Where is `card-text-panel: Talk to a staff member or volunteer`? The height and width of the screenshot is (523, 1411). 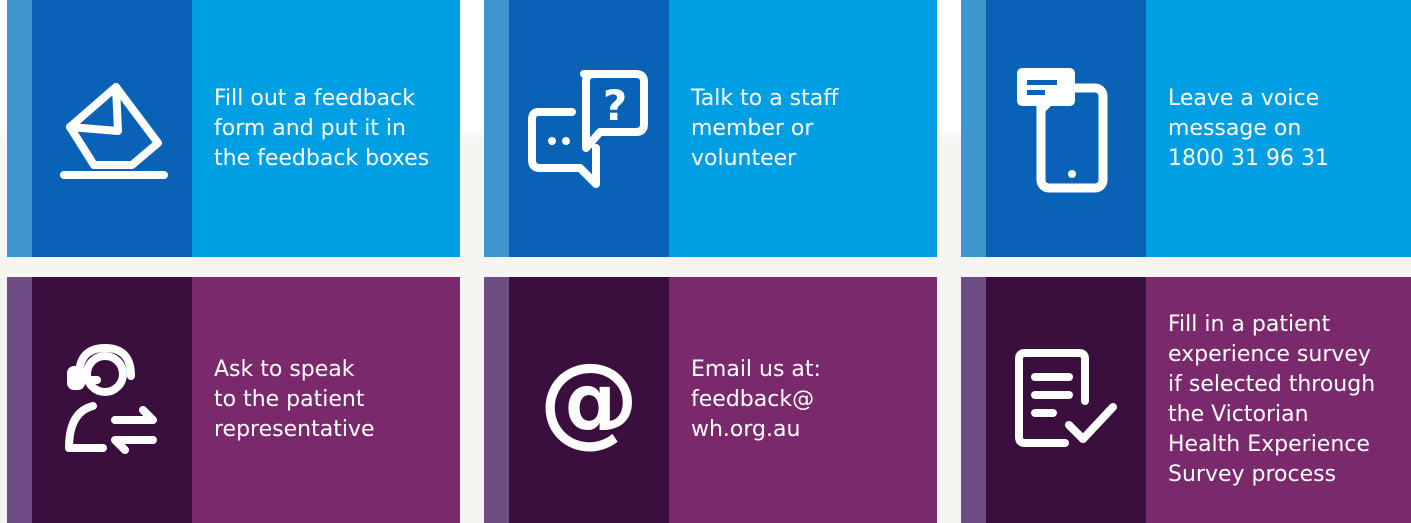
card-text-panel: Talk to a staff member or volunteer is located at coordinates (803, 128).